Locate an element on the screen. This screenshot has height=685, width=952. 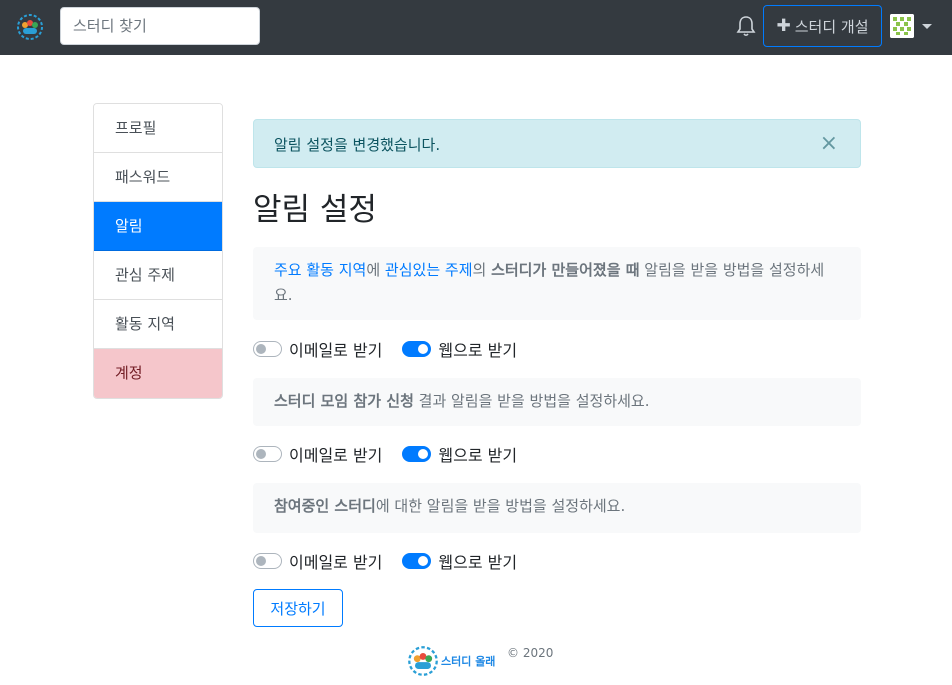
settings-sidebar: 프로필 패스워드 알림 관심 주제 활동 지역 계정 is located at coordinates (158, 251).